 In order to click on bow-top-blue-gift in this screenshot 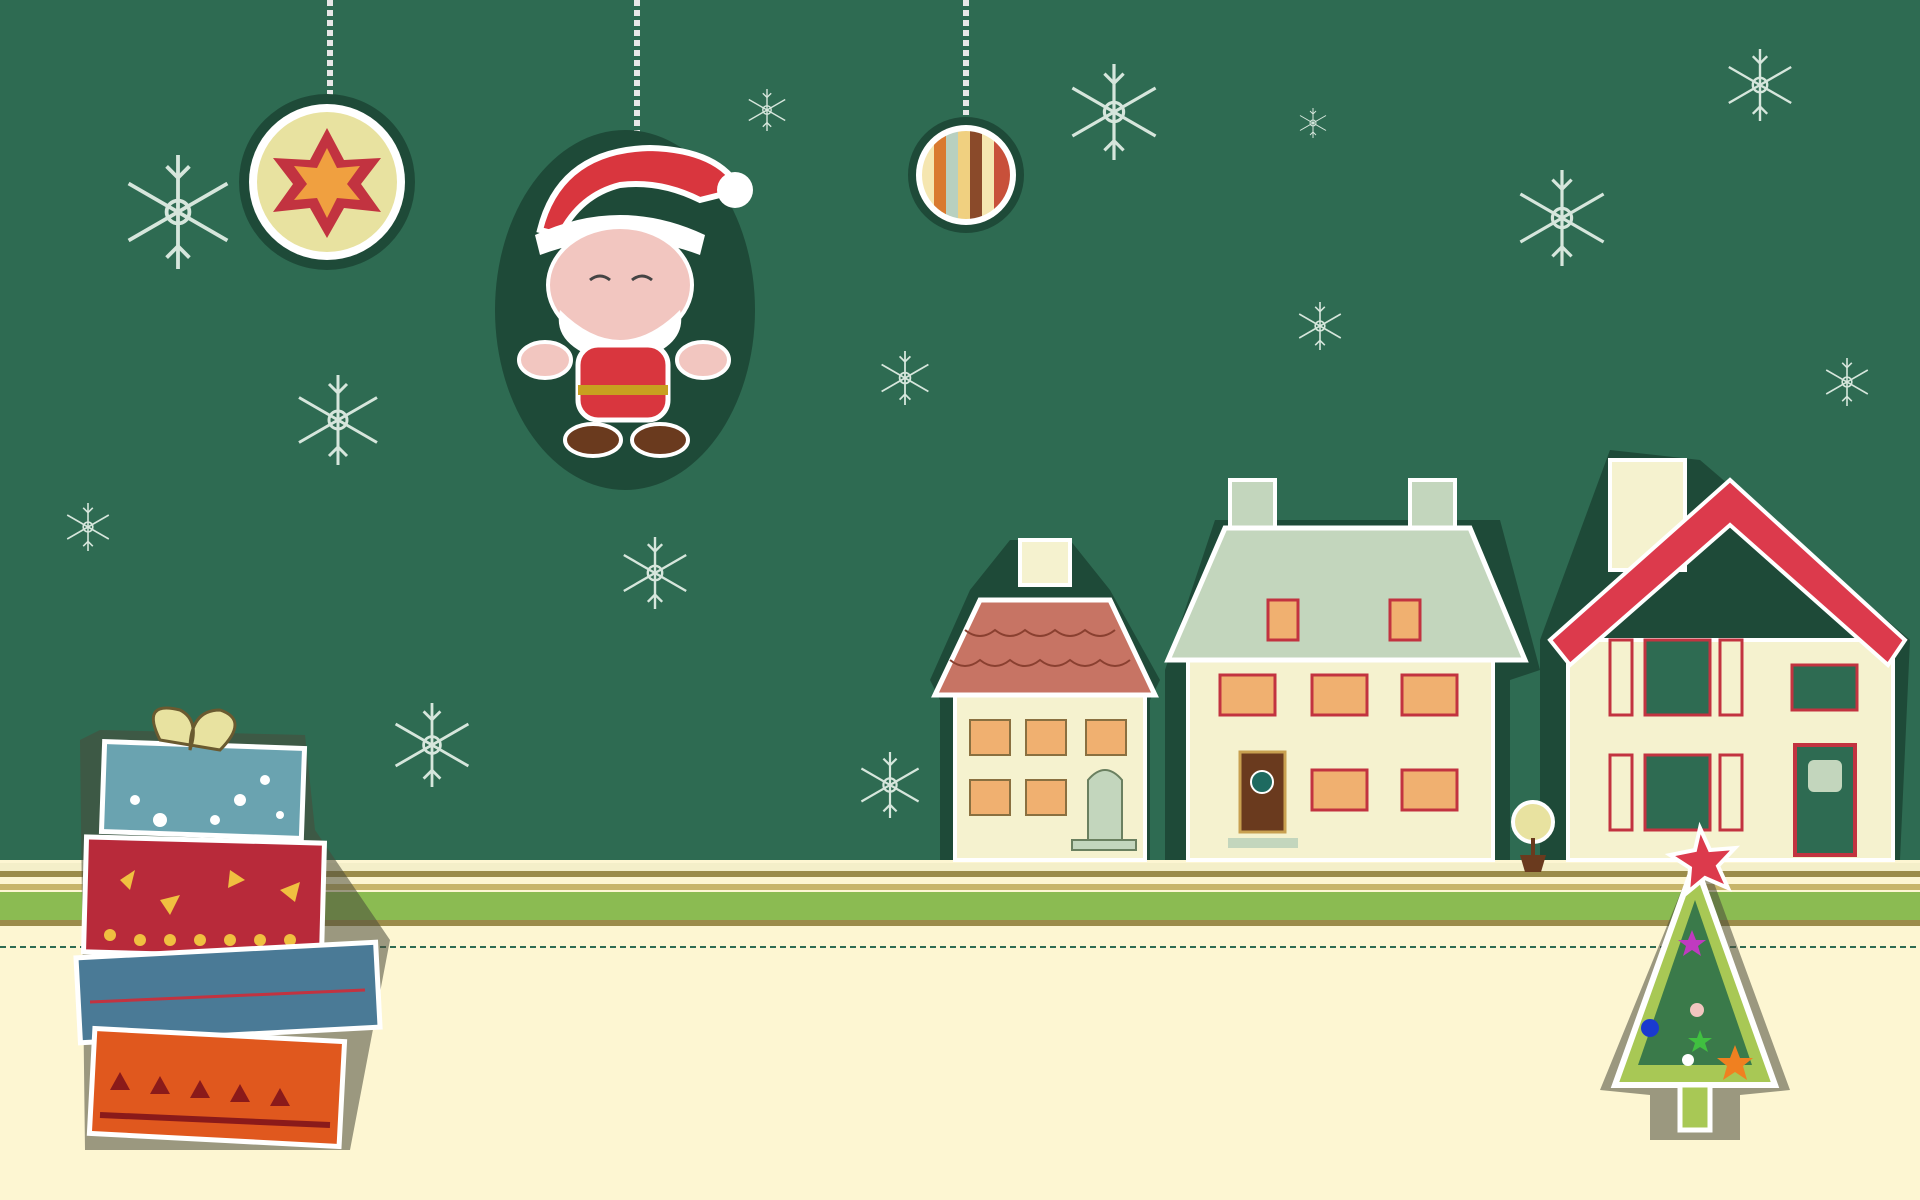, I will do `click(203, 790)`.